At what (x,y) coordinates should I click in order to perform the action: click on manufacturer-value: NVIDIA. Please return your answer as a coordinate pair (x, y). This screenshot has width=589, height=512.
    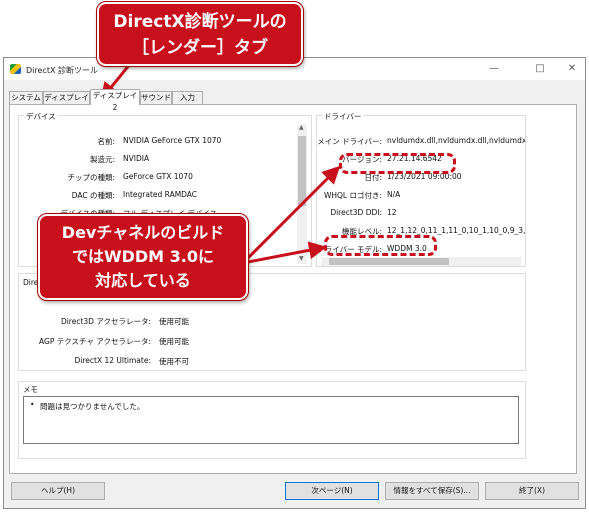
    Looking at the image, I should click on (136, 158).